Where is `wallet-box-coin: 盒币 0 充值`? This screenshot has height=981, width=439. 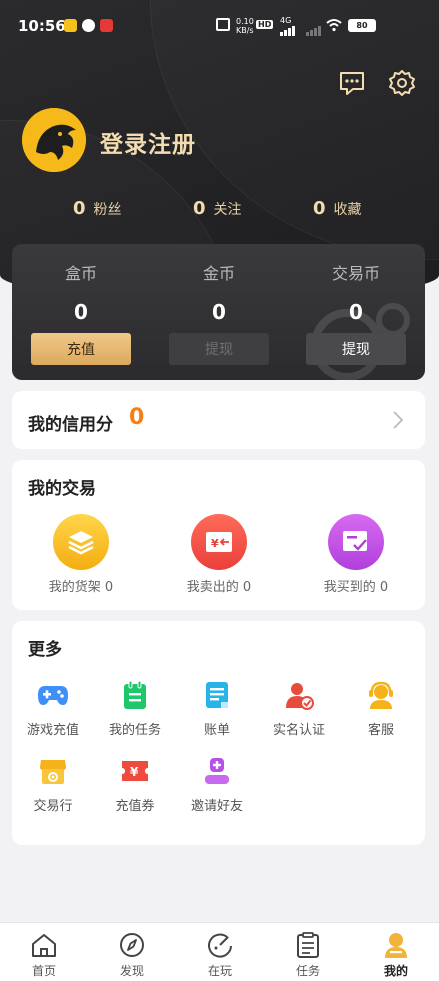
wallet-box-coin: 盒币 0 充值 is located at coordinates (81, 312).